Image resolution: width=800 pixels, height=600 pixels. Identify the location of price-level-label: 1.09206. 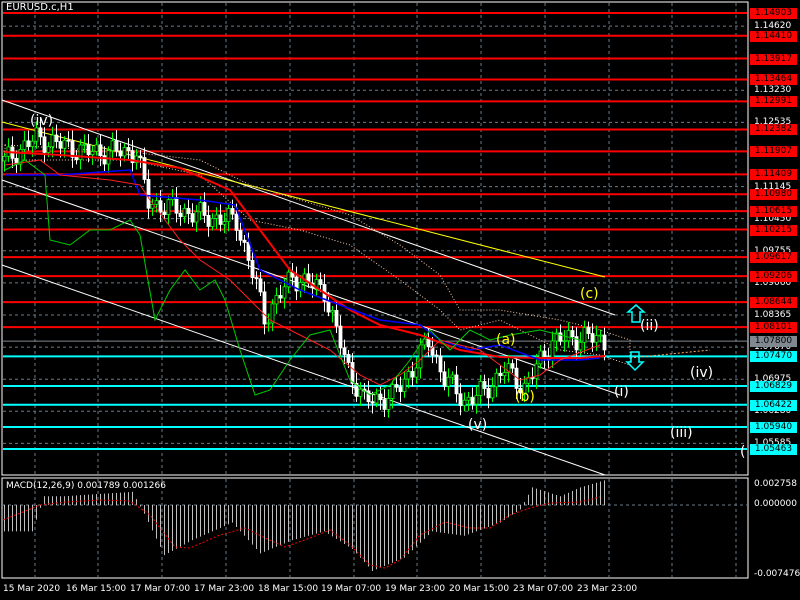
(773, 277).